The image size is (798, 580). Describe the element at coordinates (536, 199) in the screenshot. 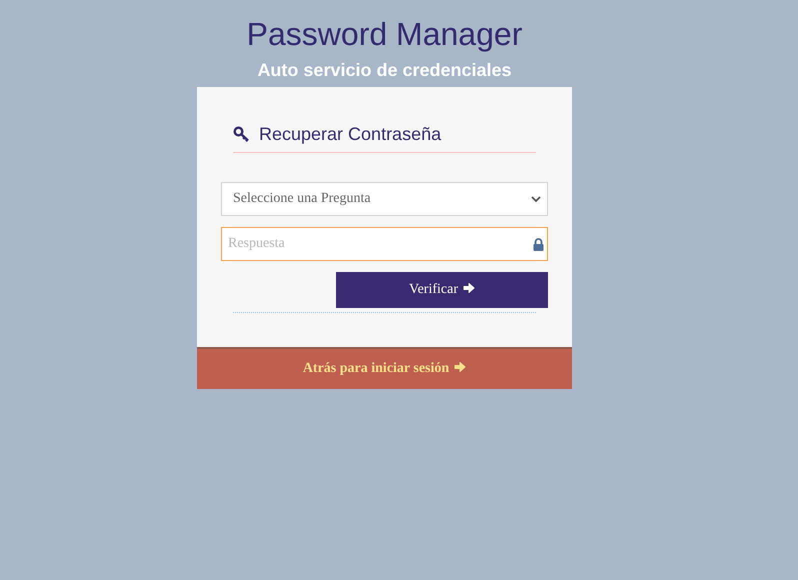

I see `chevron-down-icon` at that location.